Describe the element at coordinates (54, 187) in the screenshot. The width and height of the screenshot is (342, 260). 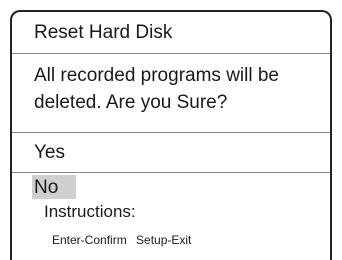
I see `no-option: No` at that location.